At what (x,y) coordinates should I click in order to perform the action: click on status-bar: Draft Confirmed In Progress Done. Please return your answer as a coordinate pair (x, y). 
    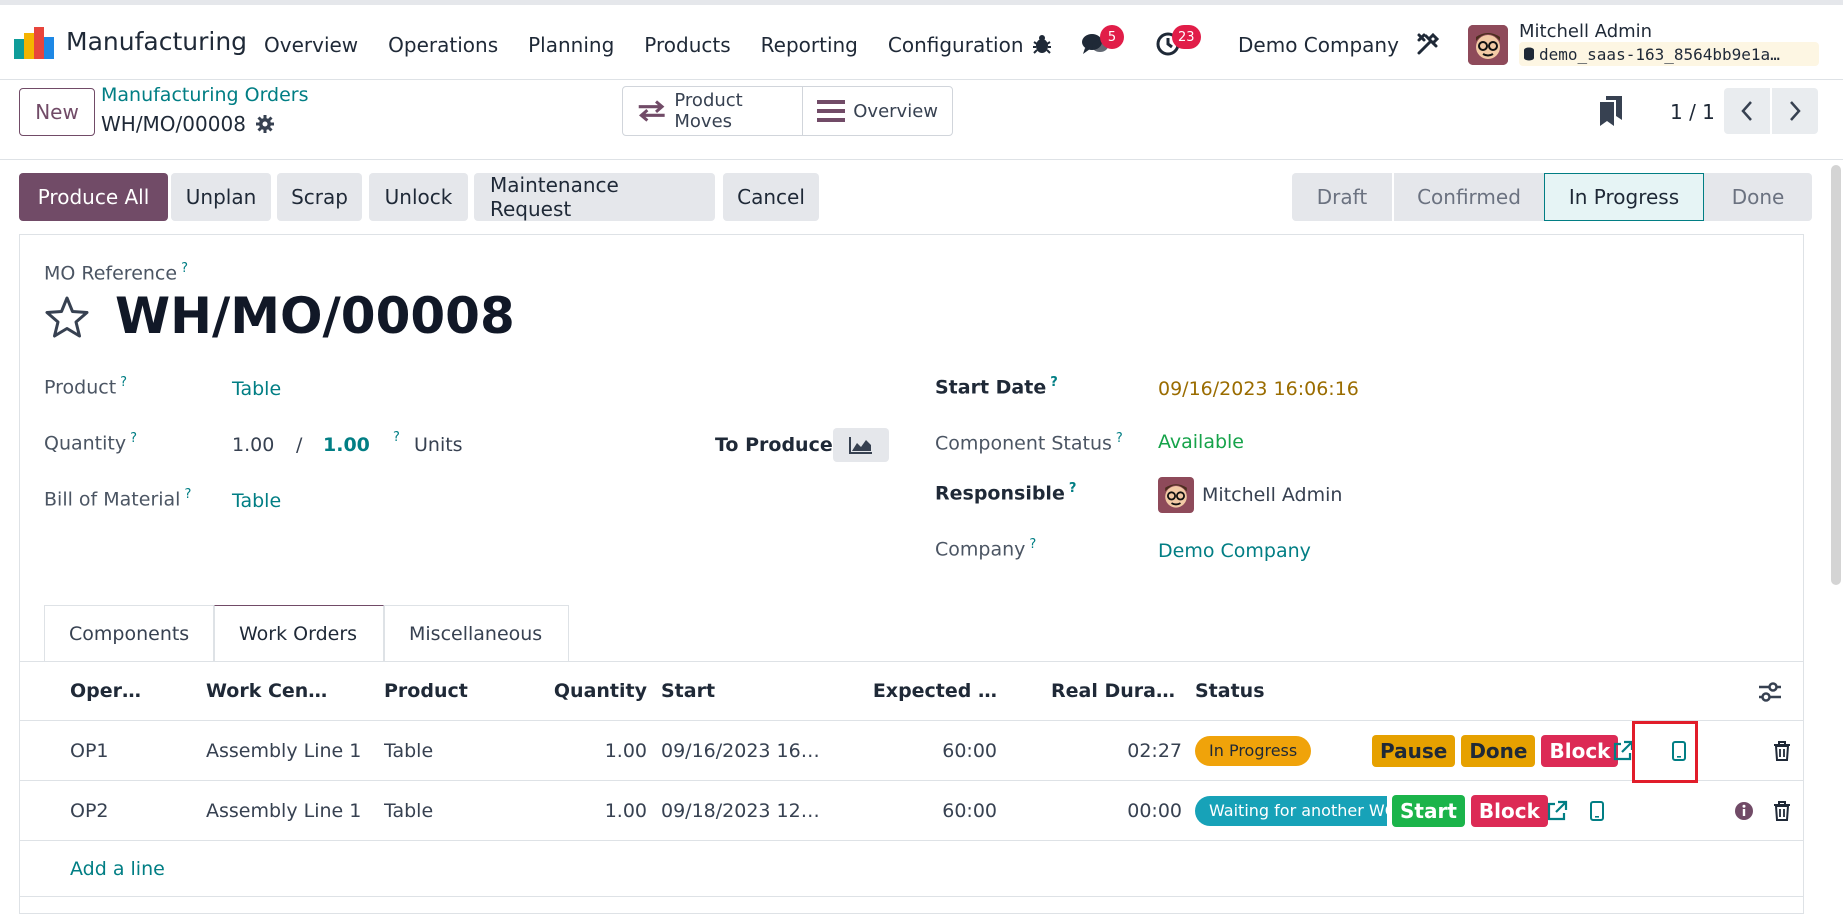
    Looking at the image, I should click on (1552, 197).